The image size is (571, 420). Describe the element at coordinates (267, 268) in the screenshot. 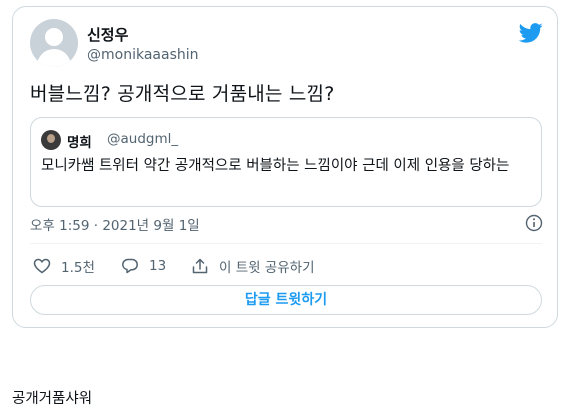

I see `share-label: 이 트윗 공유하기` at that location.